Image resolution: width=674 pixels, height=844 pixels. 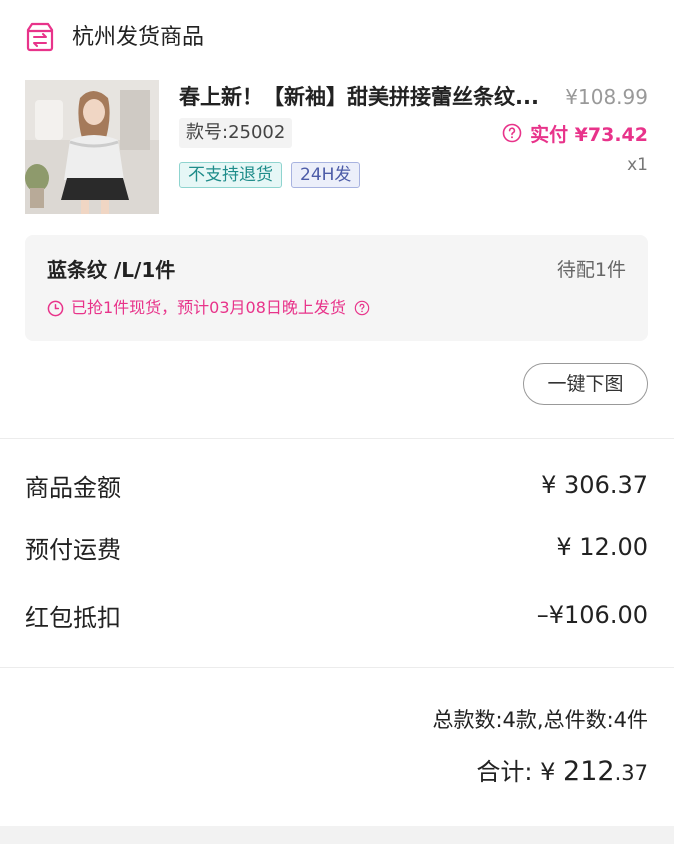 I want to click on summary-value: ¥ 306.37, so click(x=594, y=485).